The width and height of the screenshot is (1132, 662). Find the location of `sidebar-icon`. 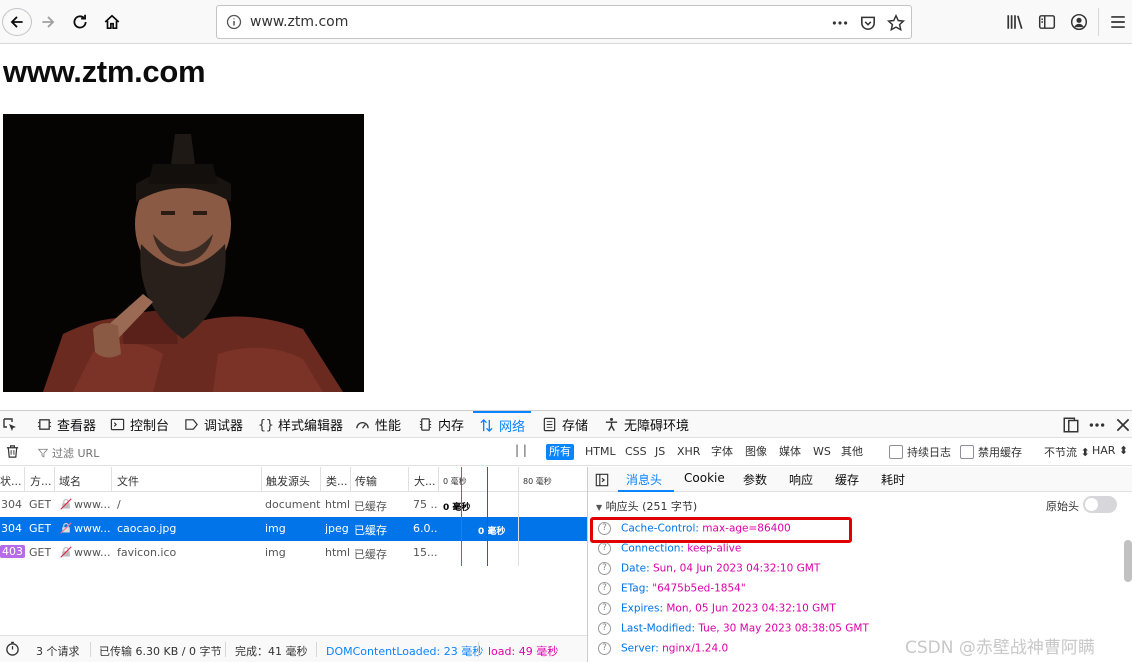

sidebar-icon is located at coordinates (1047, 22).